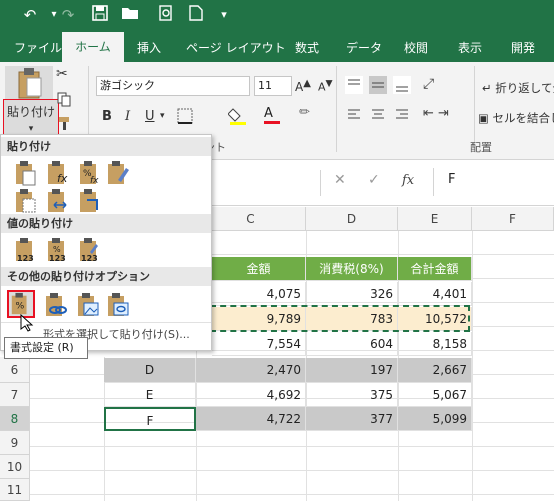 The height and width of the screenshot is (501, 554). I want to click on mouse-pointer-icon, so click(27, 322).